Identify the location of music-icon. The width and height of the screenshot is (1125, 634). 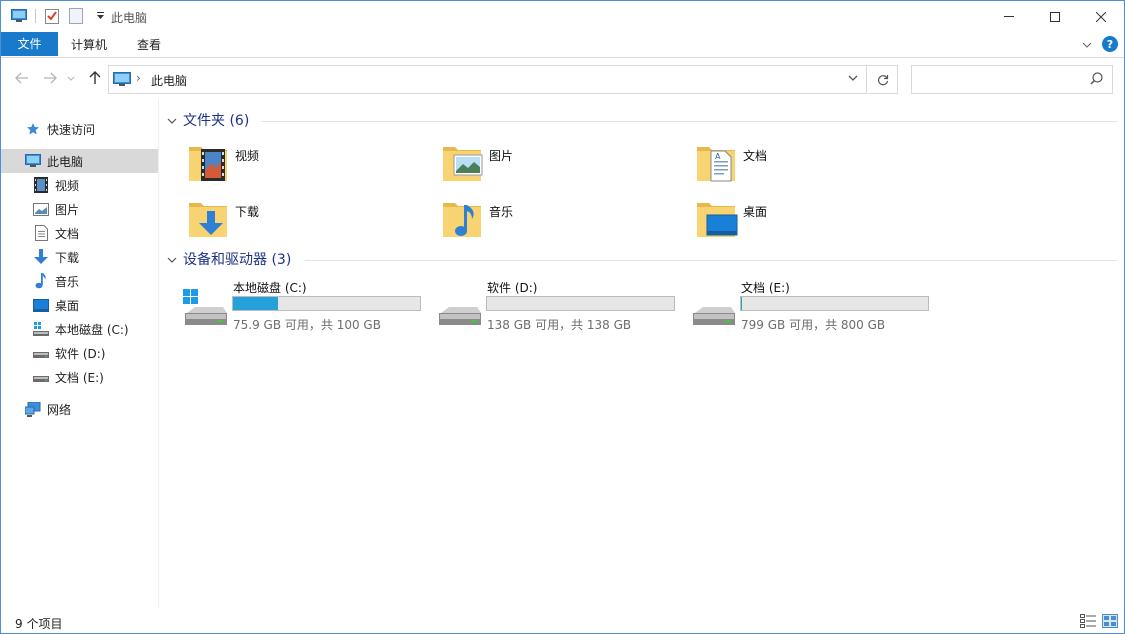
(41, 281).